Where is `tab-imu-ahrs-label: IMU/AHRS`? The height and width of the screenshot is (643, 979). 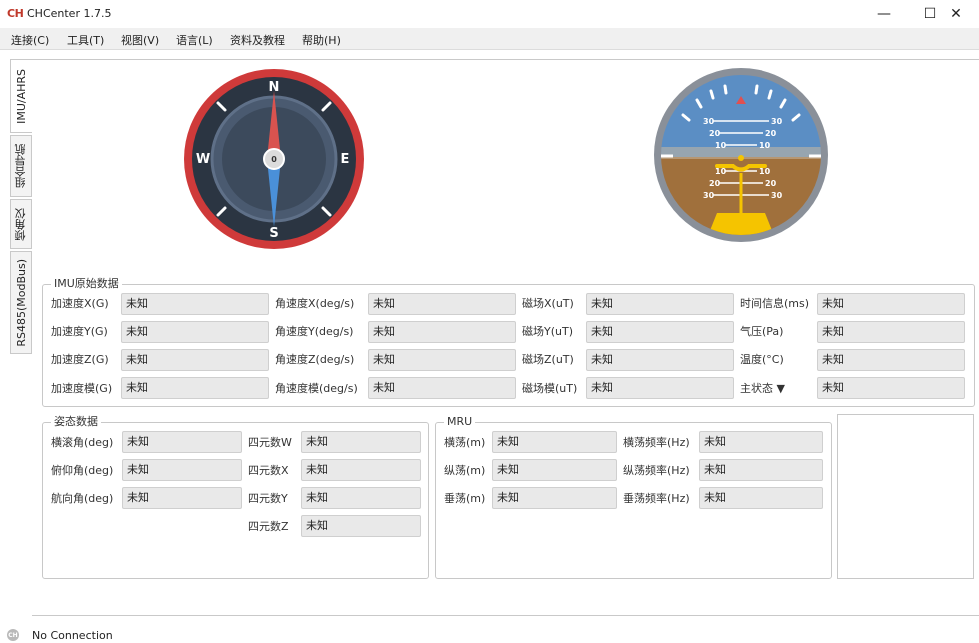 tab-imu-ahrs-label: IMU/AHRS is located at coordinates (21, 96).